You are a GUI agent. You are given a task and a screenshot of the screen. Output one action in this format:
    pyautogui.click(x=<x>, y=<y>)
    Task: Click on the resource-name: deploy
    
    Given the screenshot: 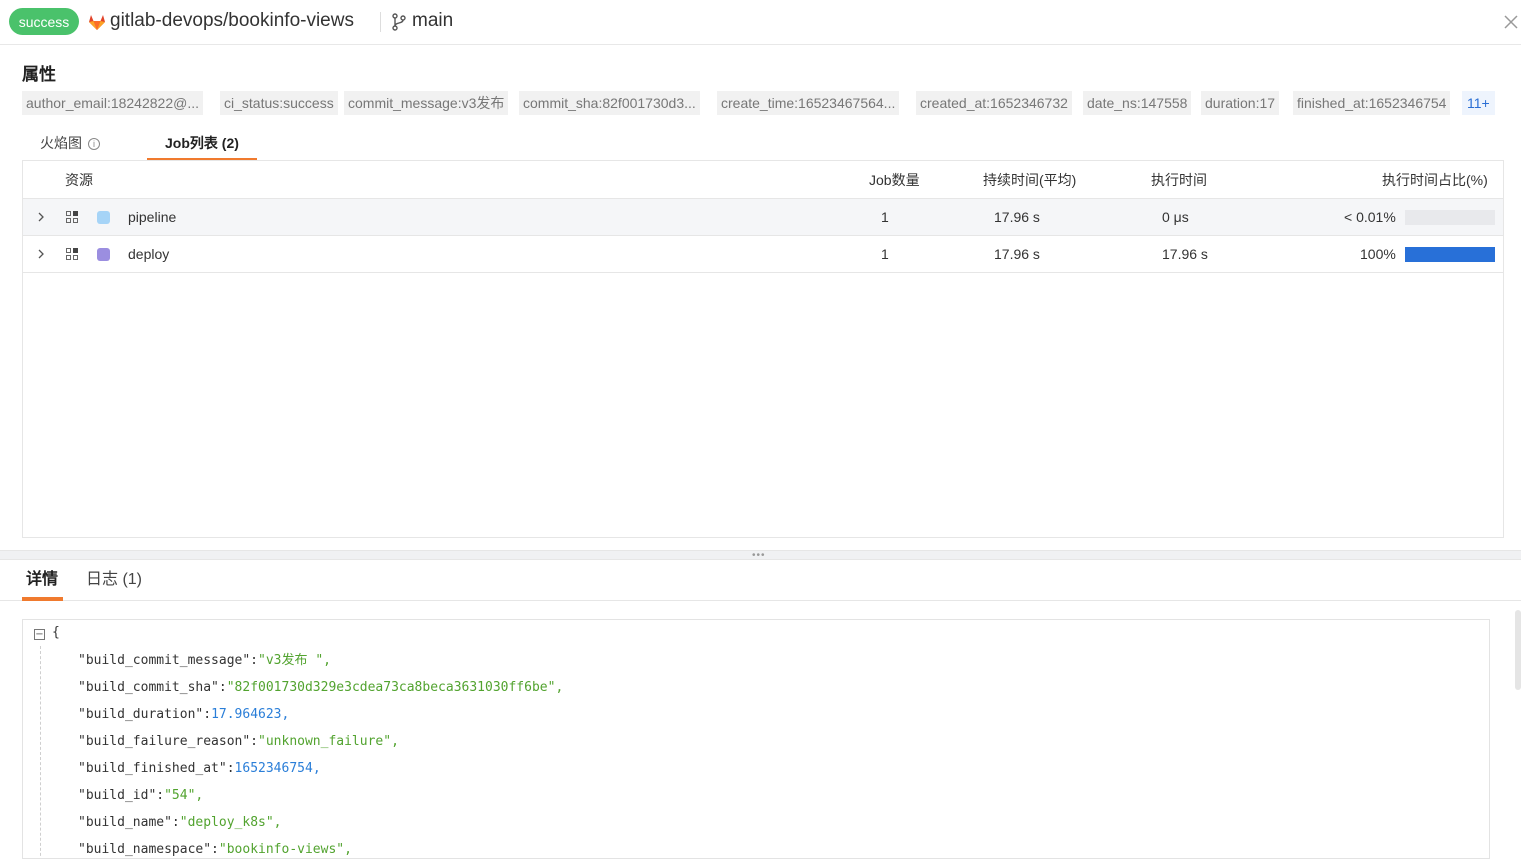 What is the action you would take?
    pyautogui.click(x=149, y=254)
    